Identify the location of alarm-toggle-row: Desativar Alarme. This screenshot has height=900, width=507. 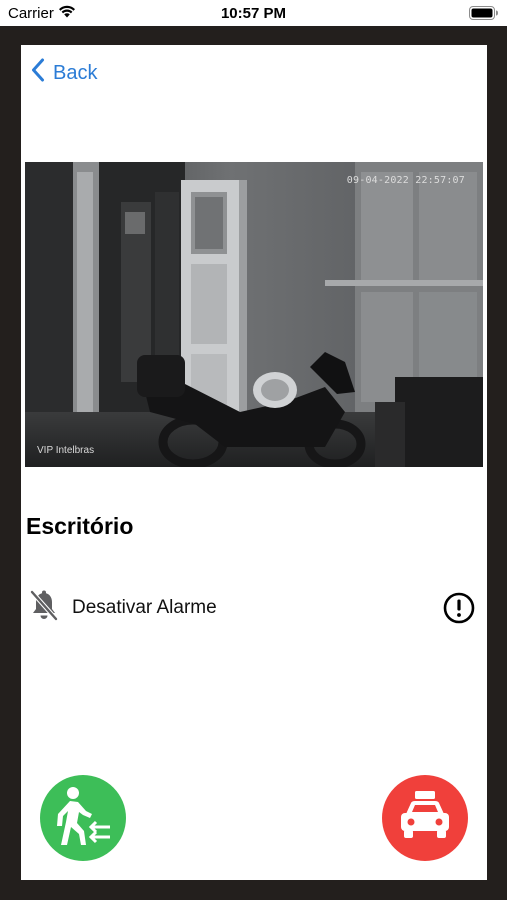
(252, 609).